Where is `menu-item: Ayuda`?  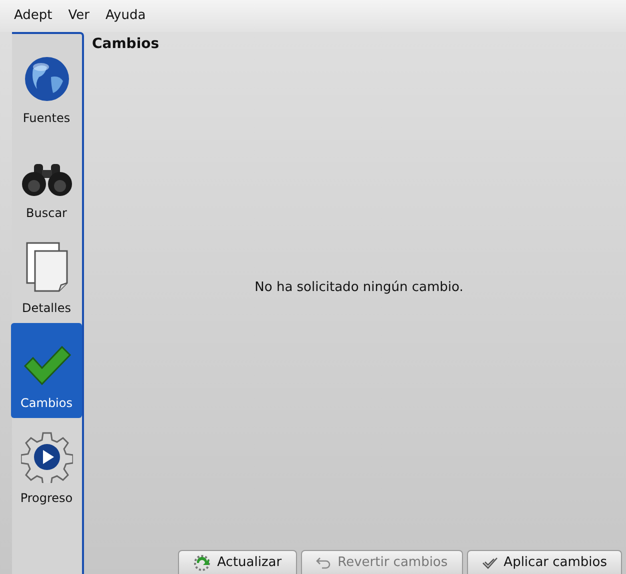
menu-item: Ayuda is located at coordinates (126, 16).